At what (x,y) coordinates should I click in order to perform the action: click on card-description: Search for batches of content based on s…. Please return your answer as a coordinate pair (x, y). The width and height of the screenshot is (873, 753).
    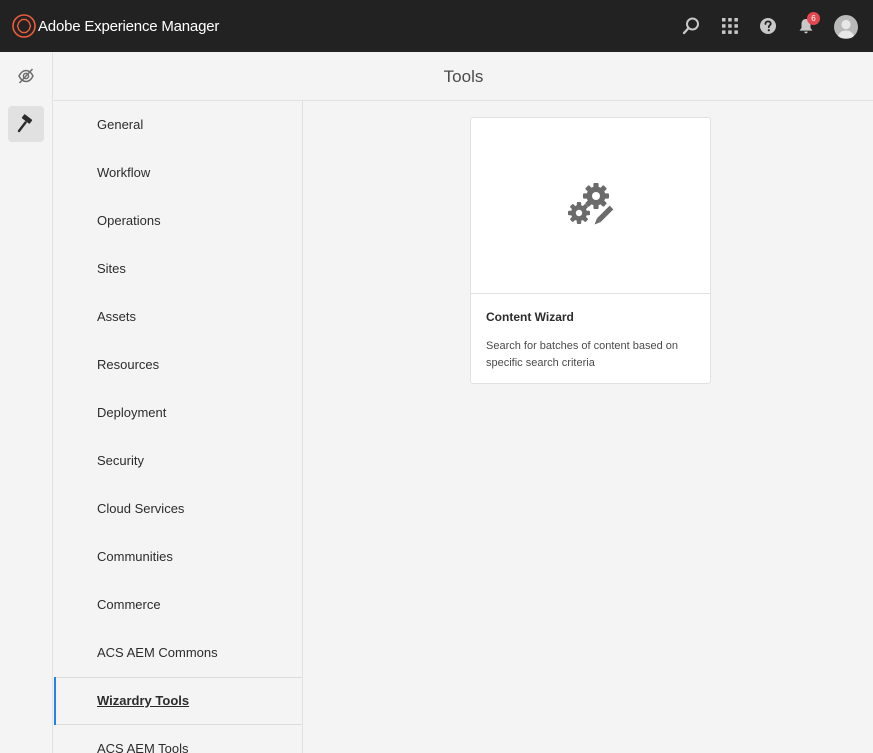
    Looking at the image, I should click on (582, 354).